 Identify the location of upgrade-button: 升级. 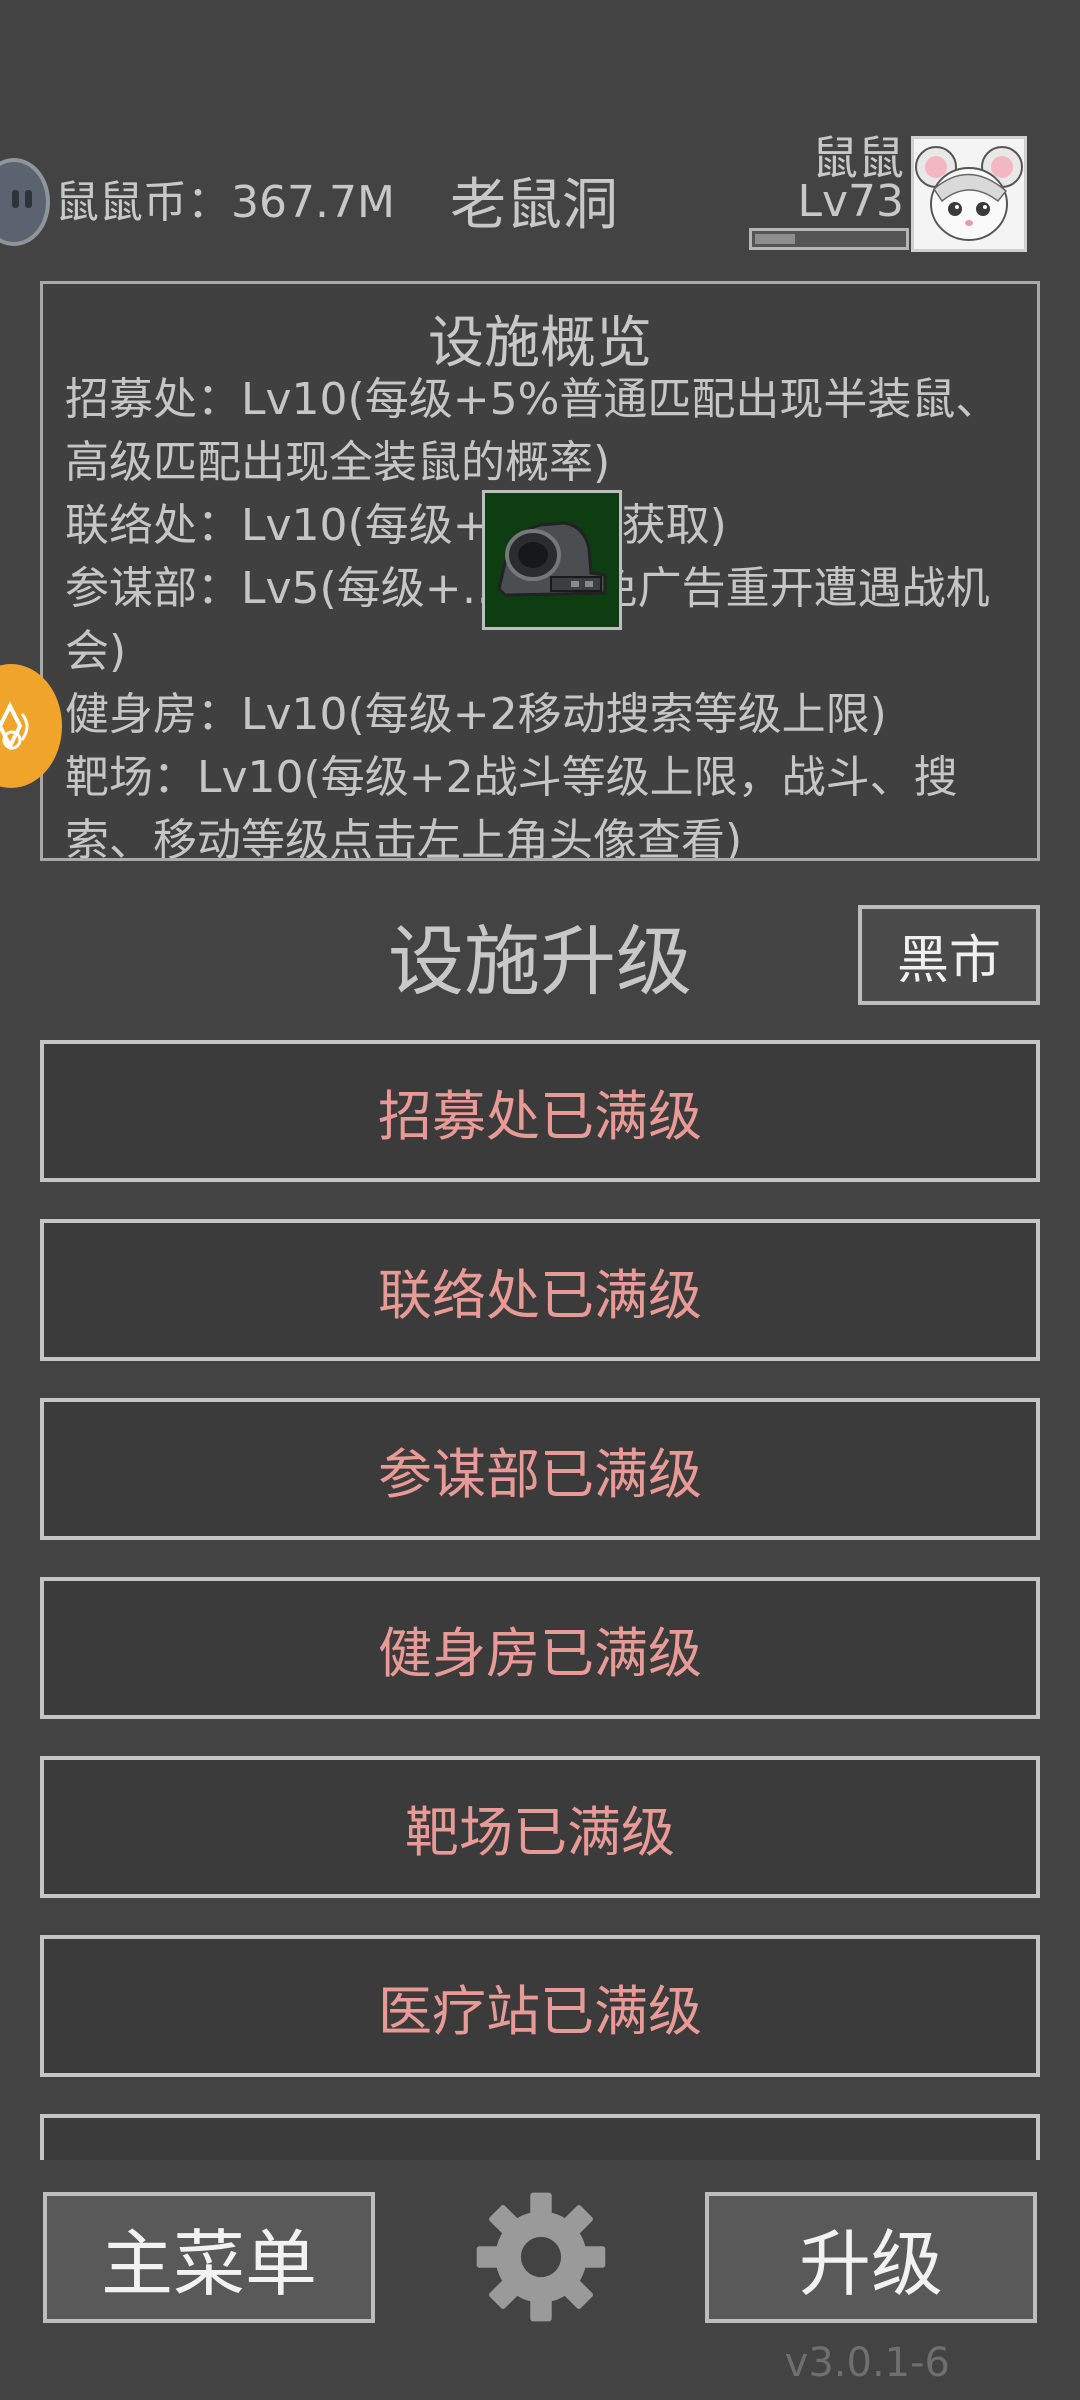
(871, 2257).